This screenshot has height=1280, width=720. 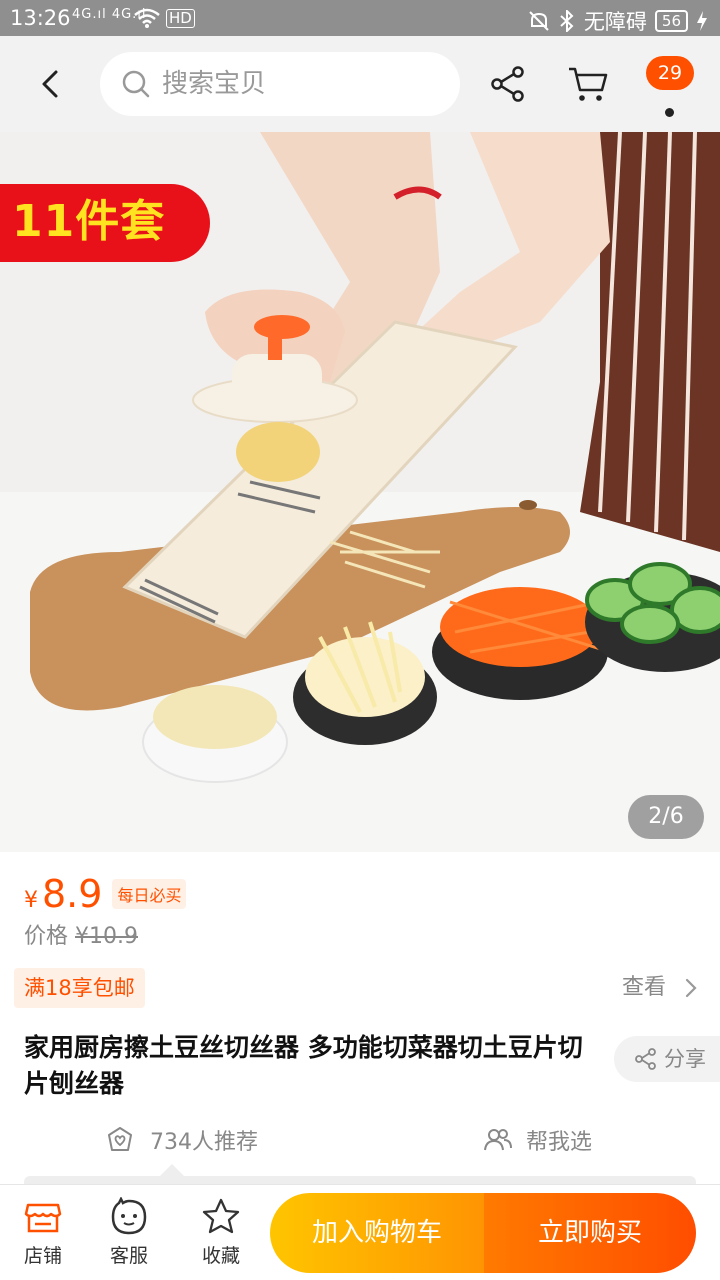 What do you see at coordinates (691, 988) in the screenshot?
I see `chevron-right-icon` at bounding box center [691, 988].